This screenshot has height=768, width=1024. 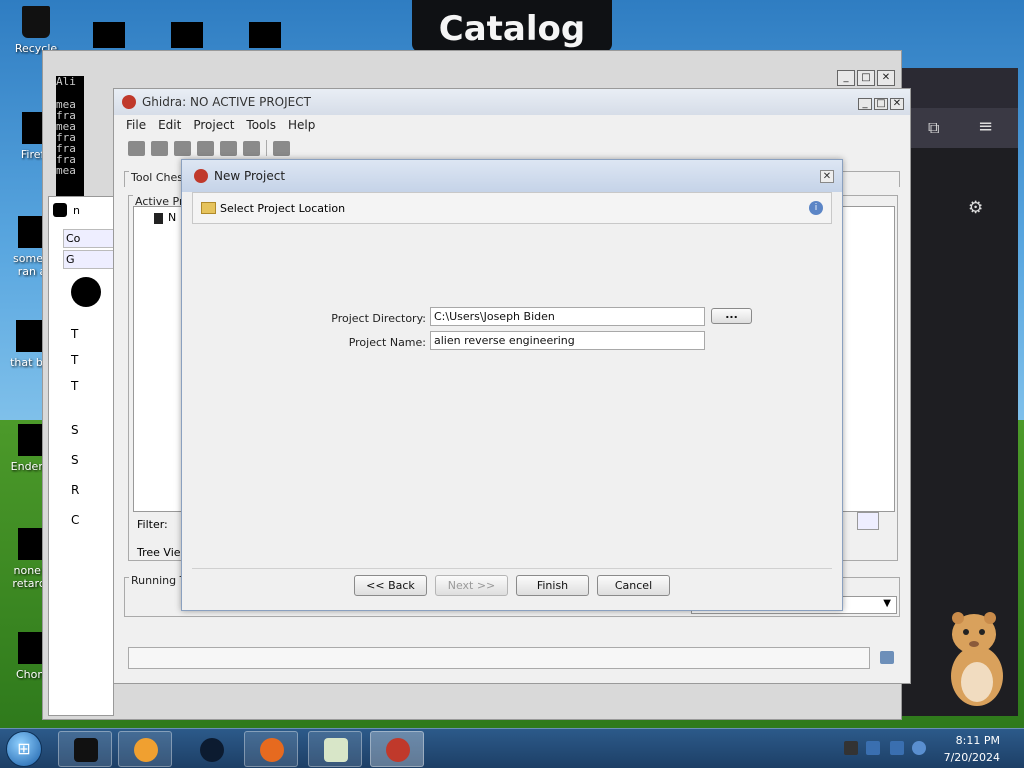 What do you see at coordinates (60, 210) in the screenshot?
I see `app-icon` at bounding box center [60, 210].